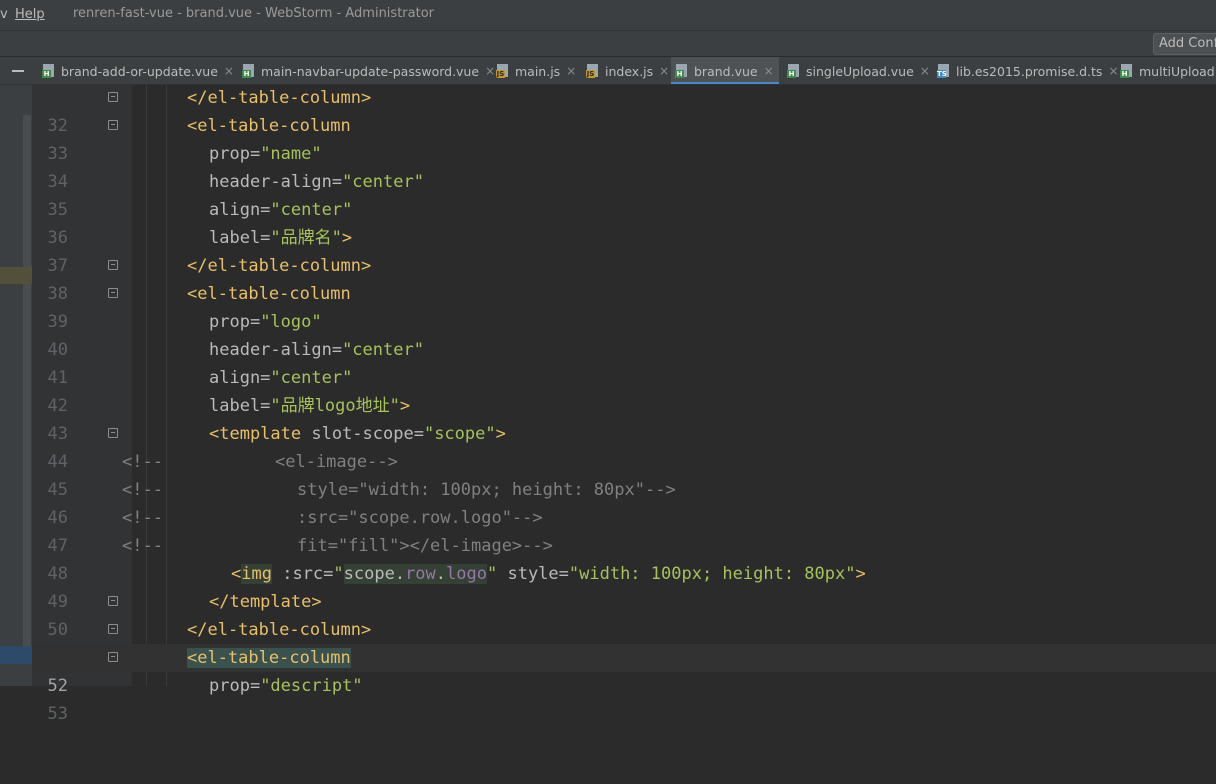  What do you see at coordinates (30, 14) in the screenshot?
I see `menu-item-help: Help` at bounding box center [30, 14].